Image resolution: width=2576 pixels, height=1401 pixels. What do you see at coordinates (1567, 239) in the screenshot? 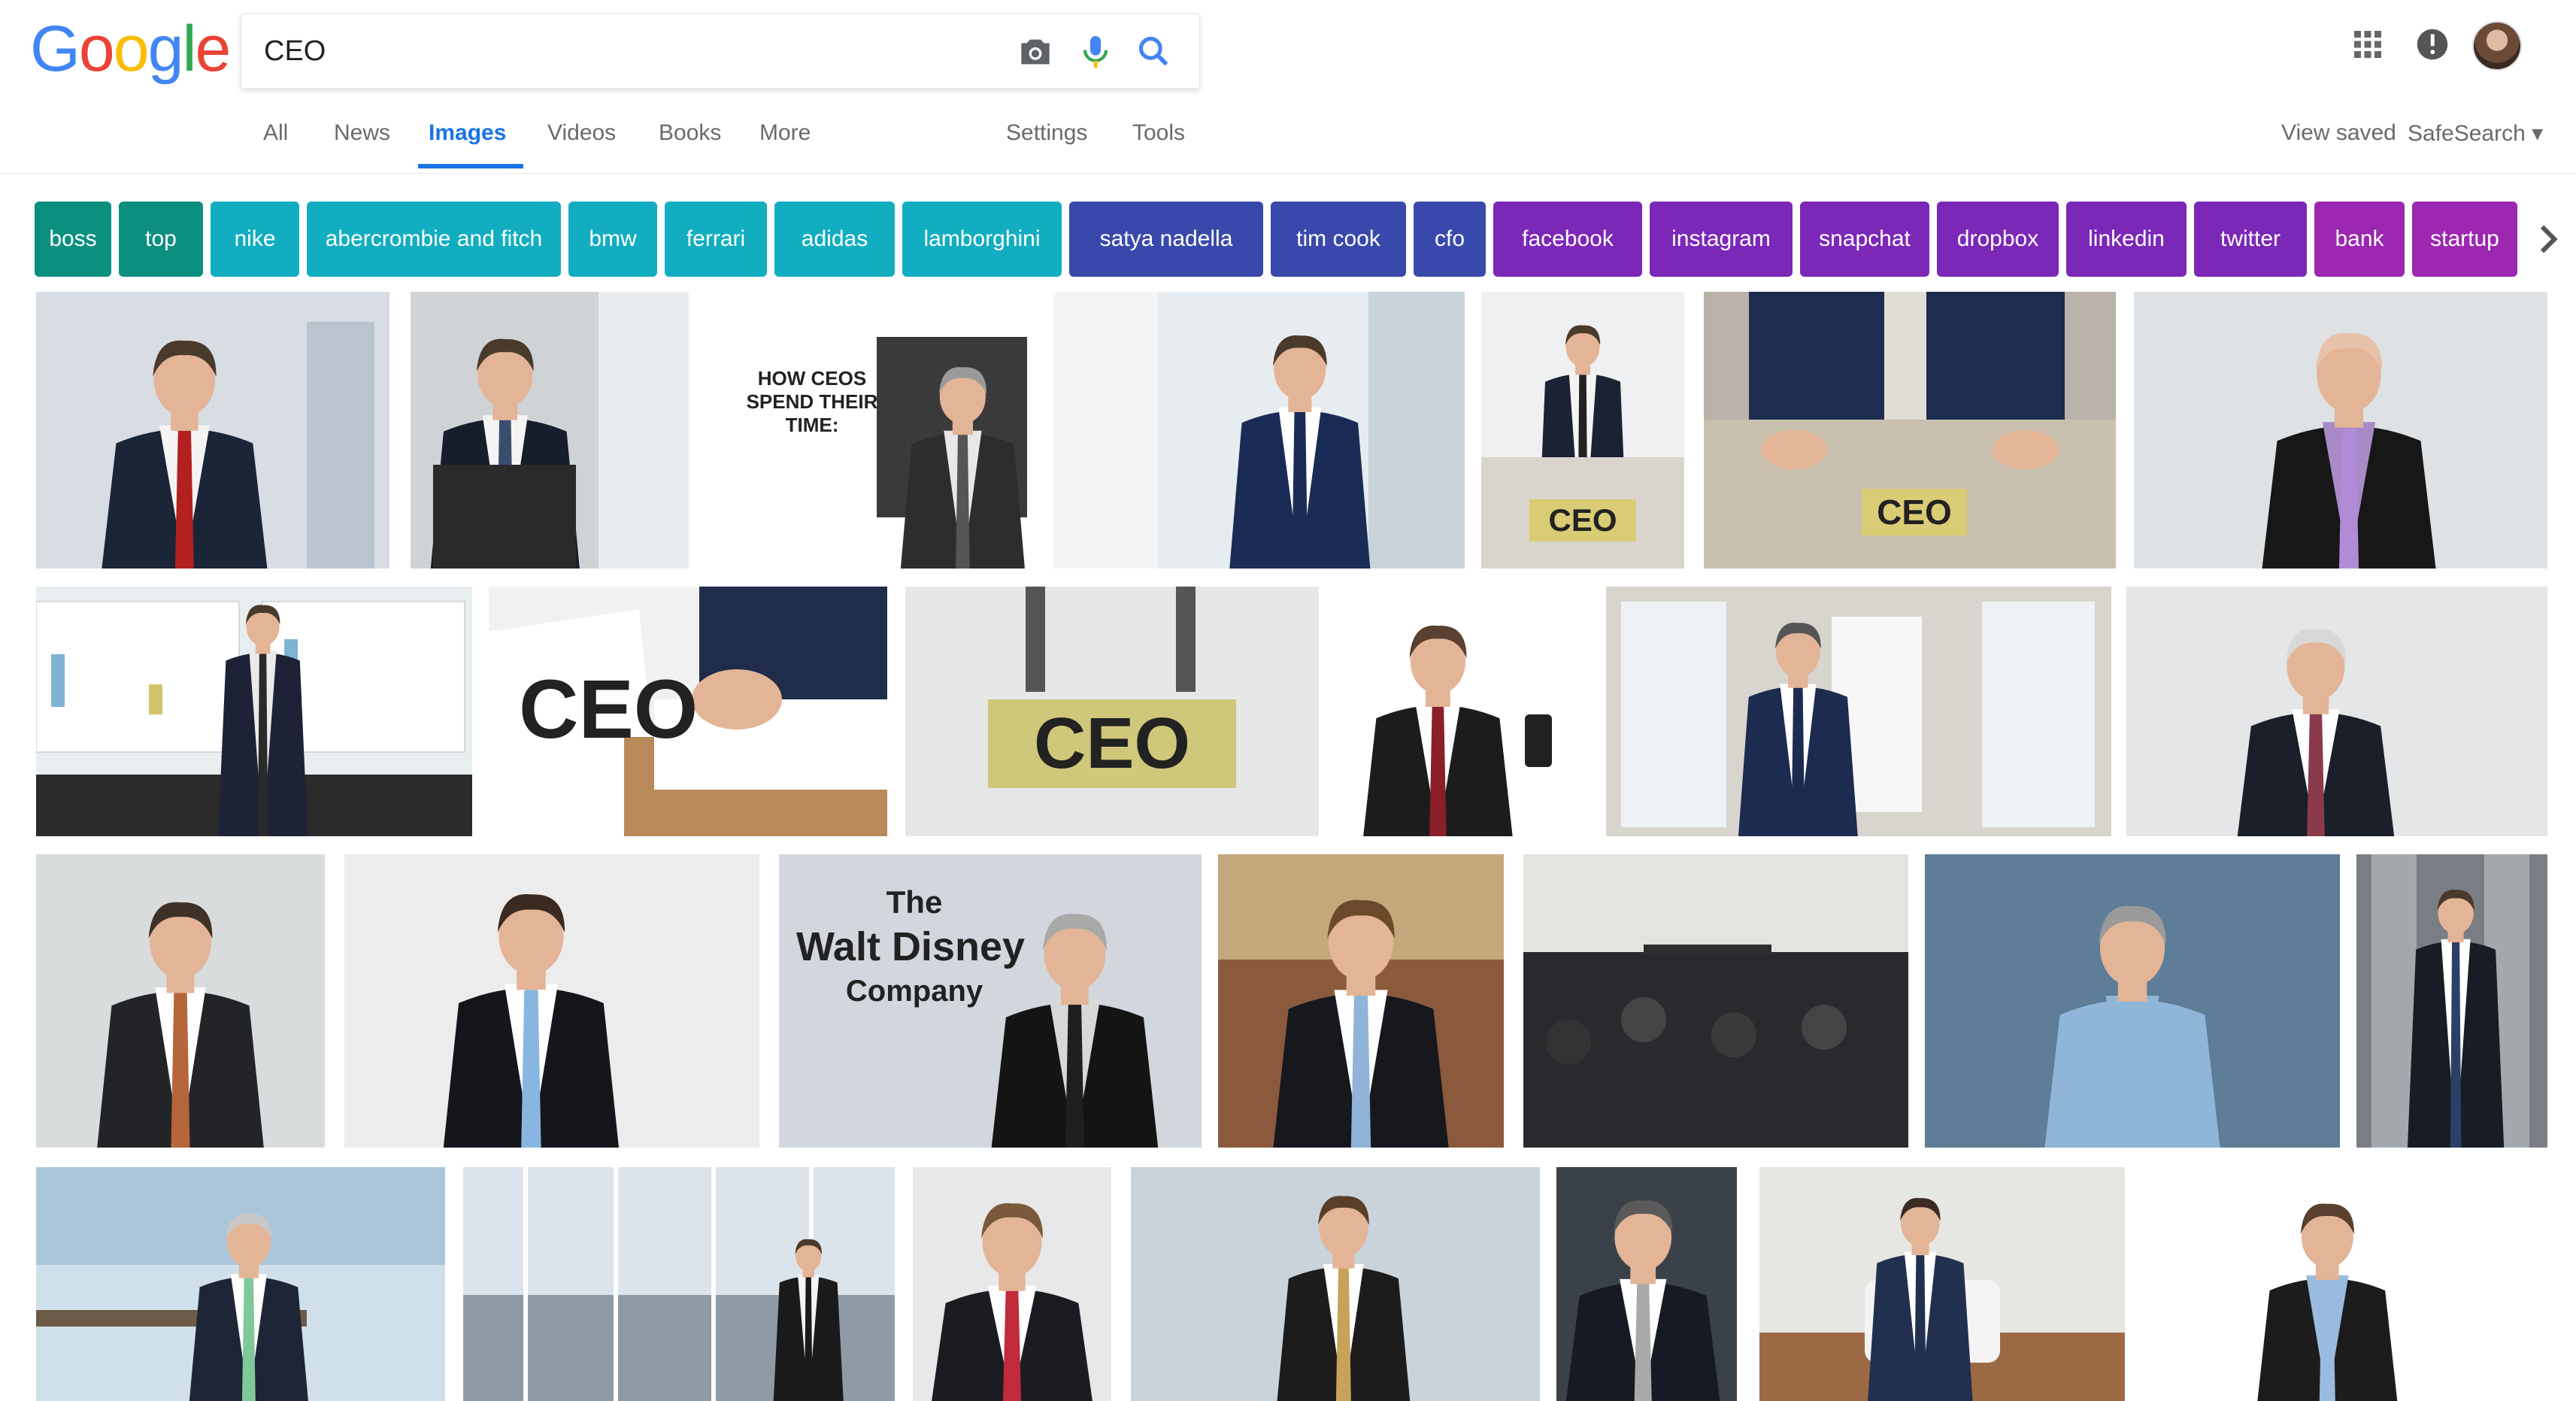
I see `related-search-chip: facebook` at bounding box center [1567, 239].